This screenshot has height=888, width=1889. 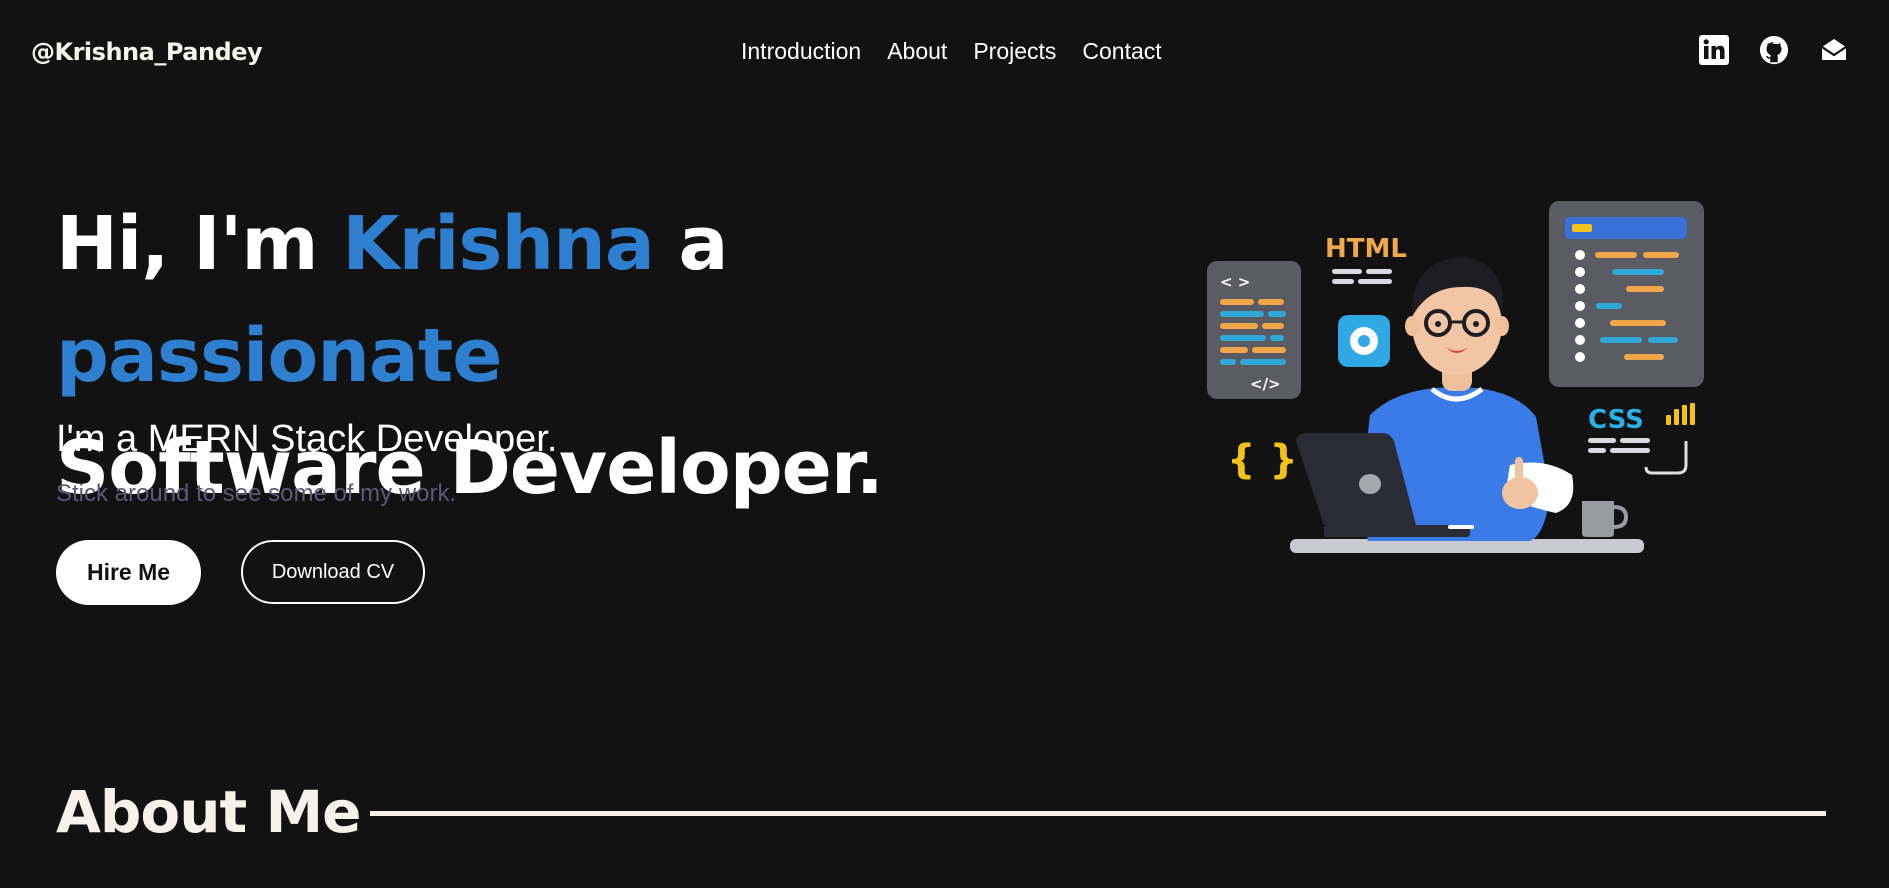 I want to click on developer-illustration: < > </> HTML { } CSS, so click(x=1455, y=377).